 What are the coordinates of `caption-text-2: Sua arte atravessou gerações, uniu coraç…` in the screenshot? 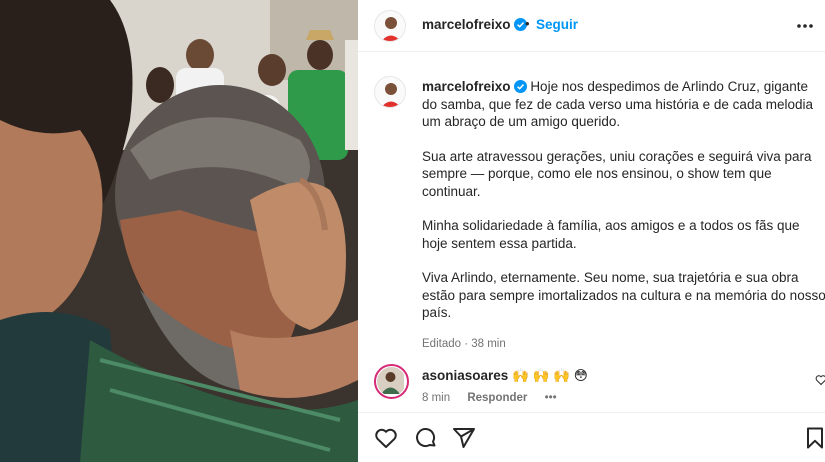 It's located at (617, 173).